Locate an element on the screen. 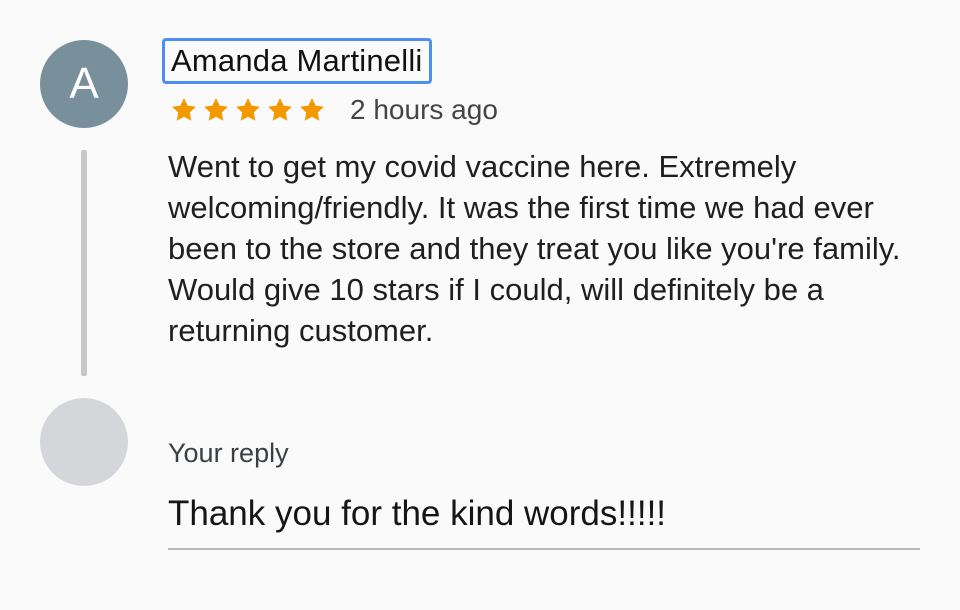 The height and width of the screenshot is (610, 960). reviewer-name: Amanda Martinelli is located at coordinates (297, 61).